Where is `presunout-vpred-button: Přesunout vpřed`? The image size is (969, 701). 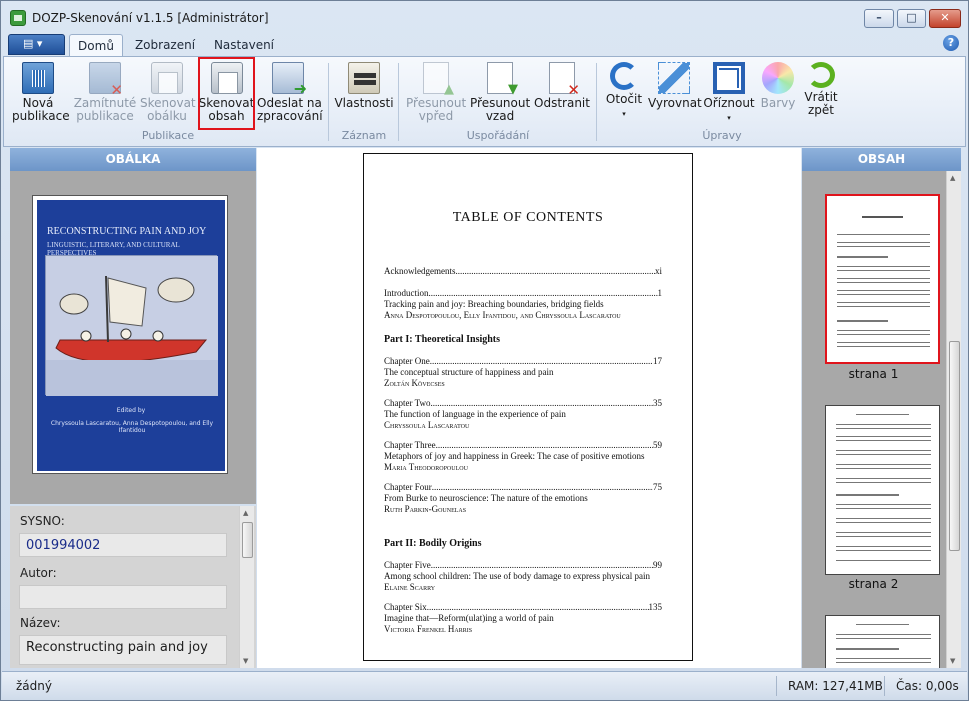
presunout-vpred-button: Přesunout vpřed is located at coordinates (436, 95).